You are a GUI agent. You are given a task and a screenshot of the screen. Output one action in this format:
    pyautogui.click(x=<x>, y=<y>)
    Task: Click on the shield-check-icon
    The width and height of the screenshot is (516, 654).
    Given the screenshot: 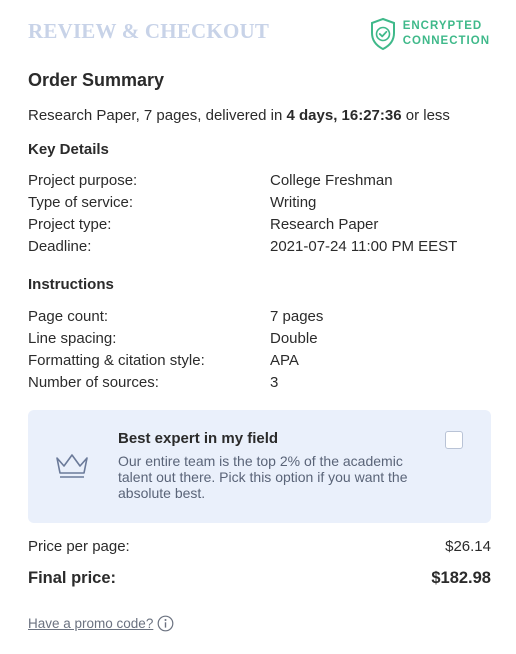 What is the action you would take?
    pyautogui.click(x=383, y=34)
    